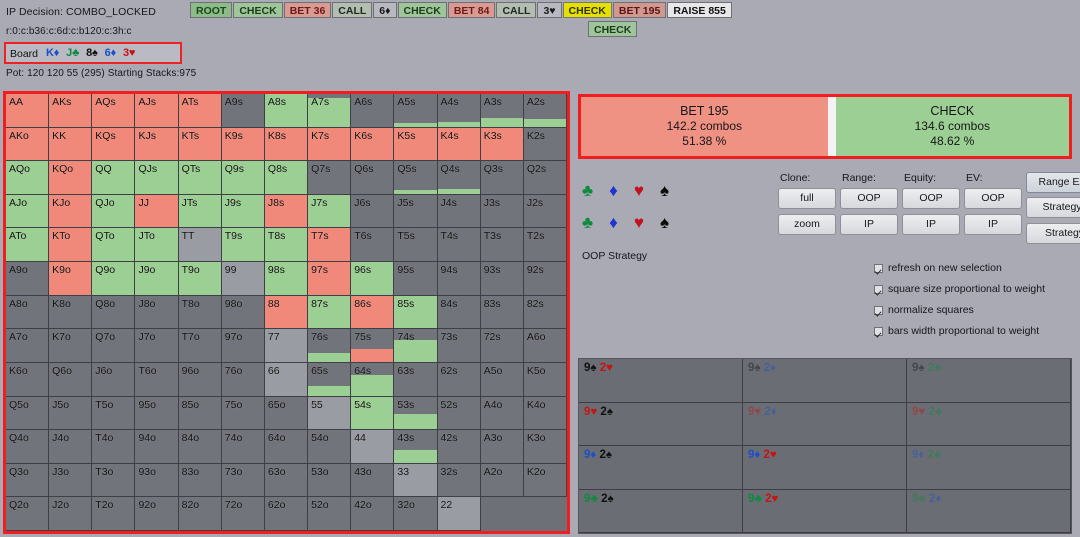 This screenshot has width=1080, height=537. What do you see at coordinates (71, 111) in the screenshot?
I see `matrix-cell-AKs: AKs` at bounding box center [71, 111].